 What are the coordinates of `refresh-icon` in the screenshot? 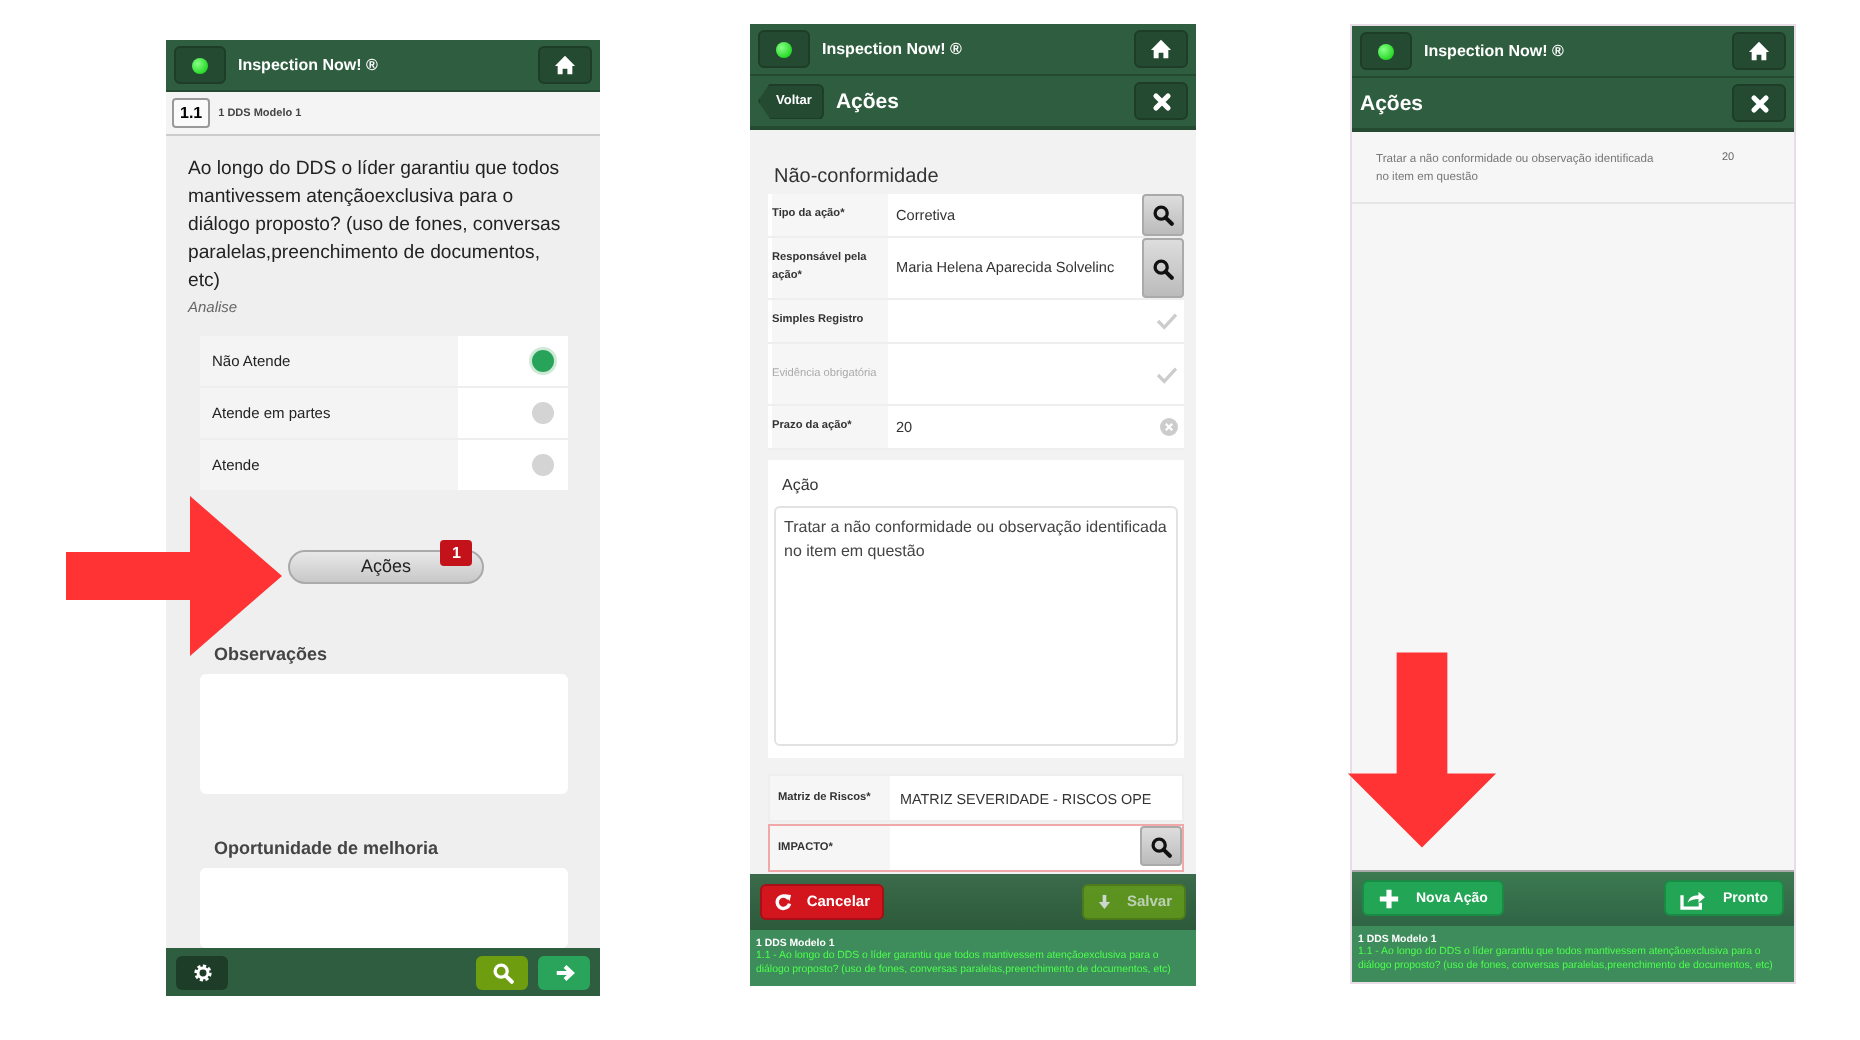 It's located at (783, 901).